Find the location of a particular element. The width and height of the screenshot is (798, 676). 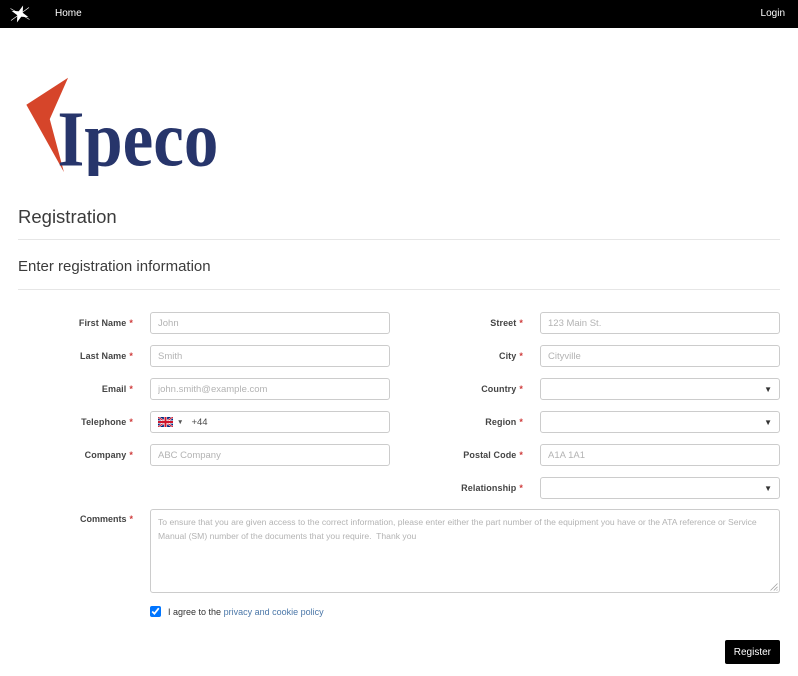

field-label-city: City * is located at coordinates (465, 356).